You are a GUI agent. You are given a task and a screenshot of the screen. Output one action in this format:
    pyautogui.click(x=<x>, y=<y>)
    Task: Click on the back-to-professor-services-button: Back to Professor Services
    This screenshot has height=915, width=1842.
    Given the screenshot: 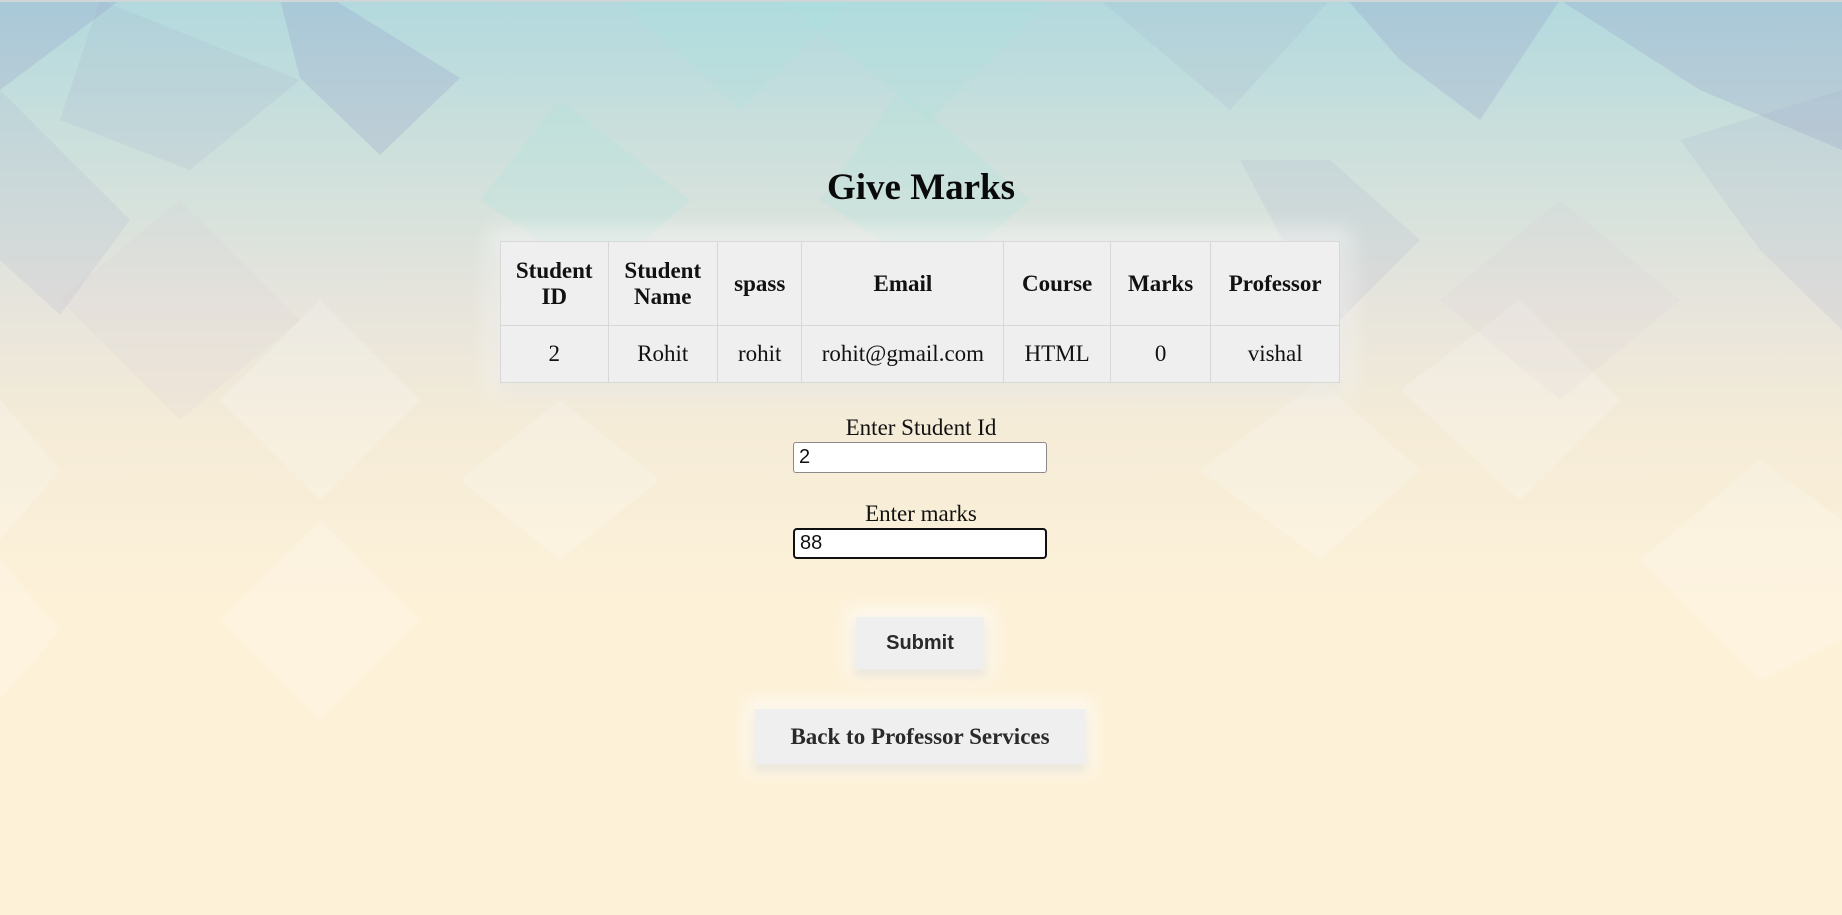 What is the action you would take?
    pyautogui.click(x=920, y=736)
    